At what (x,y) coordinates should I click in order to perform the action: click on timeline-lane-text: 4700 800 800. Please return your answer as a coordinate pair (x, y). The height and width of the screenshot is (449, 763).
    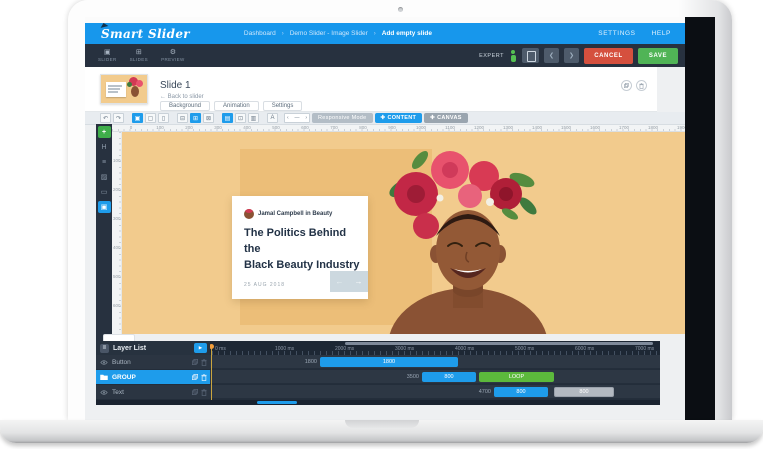
    Looking at the image, I should click on (435, 392).